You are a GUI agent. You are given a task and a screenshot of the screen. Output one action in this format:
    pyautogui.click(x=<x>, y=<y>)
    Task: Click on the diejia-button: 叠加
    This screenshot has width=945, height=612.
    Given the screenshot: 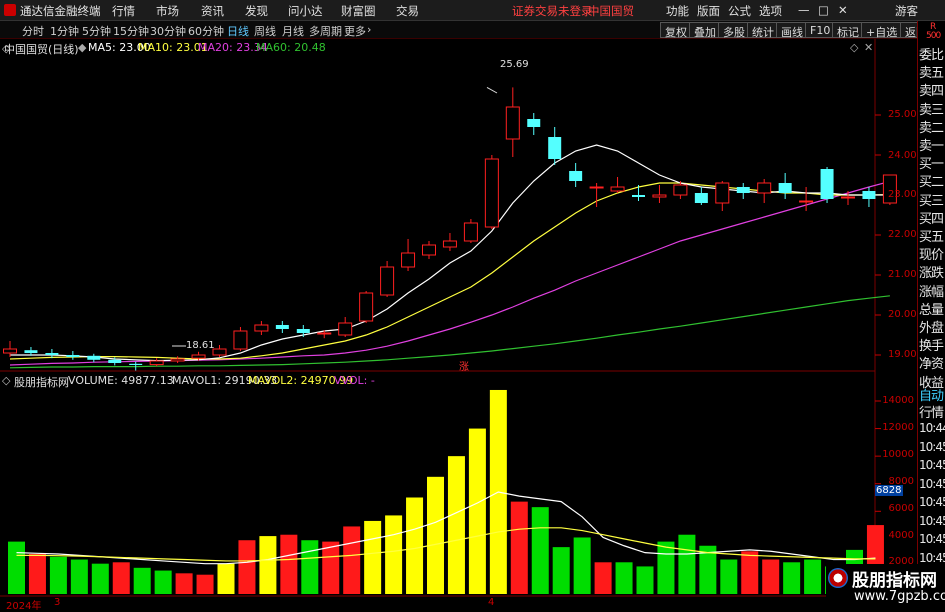 What is the action you would take?
    pyautogui.click(x=705, y=30)
    